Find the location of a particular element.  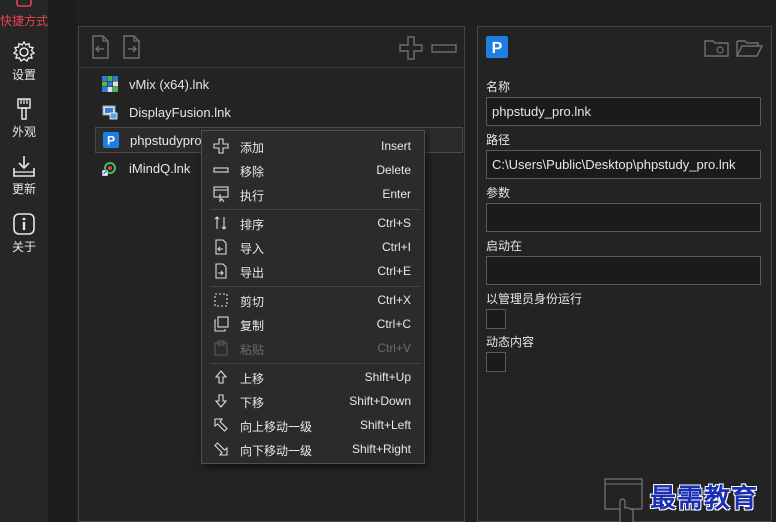

paste-icon is located at coordinates (221, 348).